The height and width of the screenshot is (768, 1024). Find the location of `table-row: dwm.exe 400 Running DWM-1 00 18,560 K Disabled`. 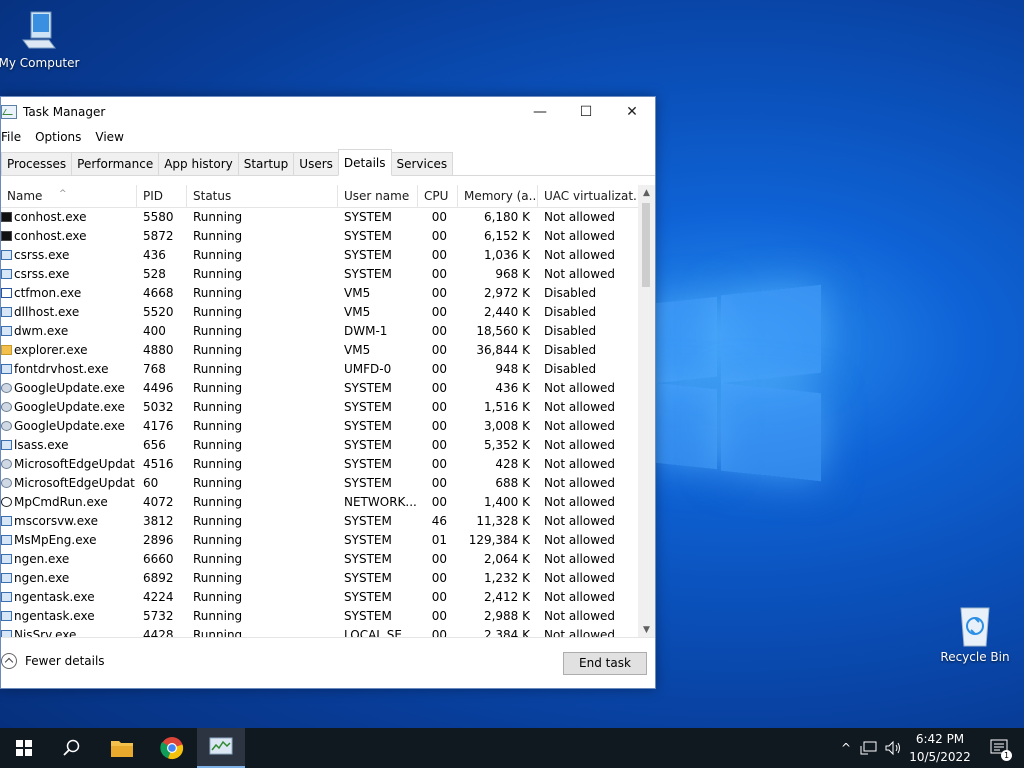

table-row: dwm.exe 400 Running DWM-1 00 18,560 K Disabled is located at coordinates (319, 331).